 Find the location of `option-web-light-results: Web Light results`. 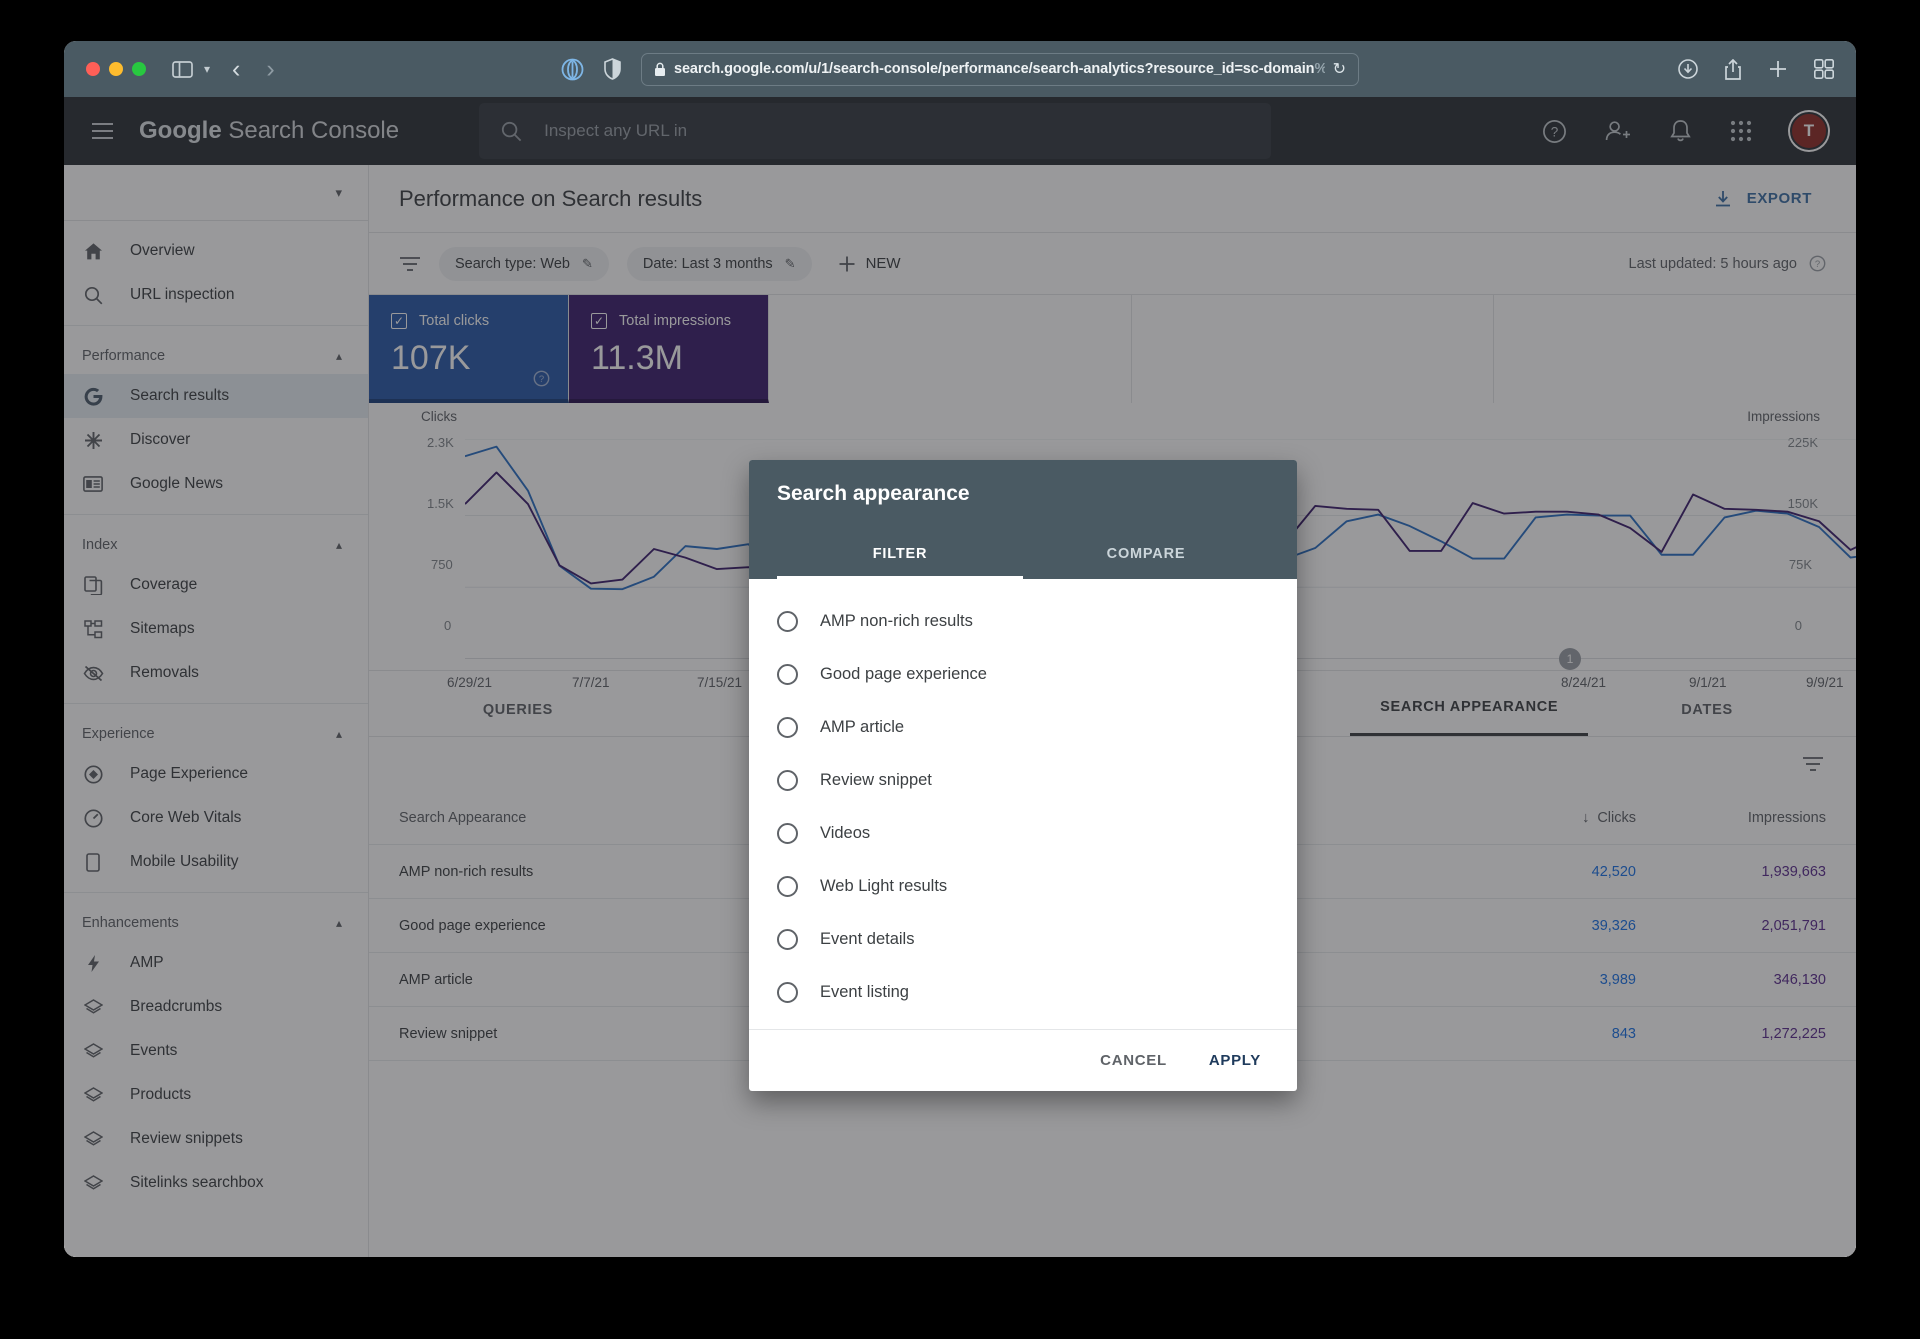

option-web-light-results: Web Light results is located at coordinates (1023, 886).